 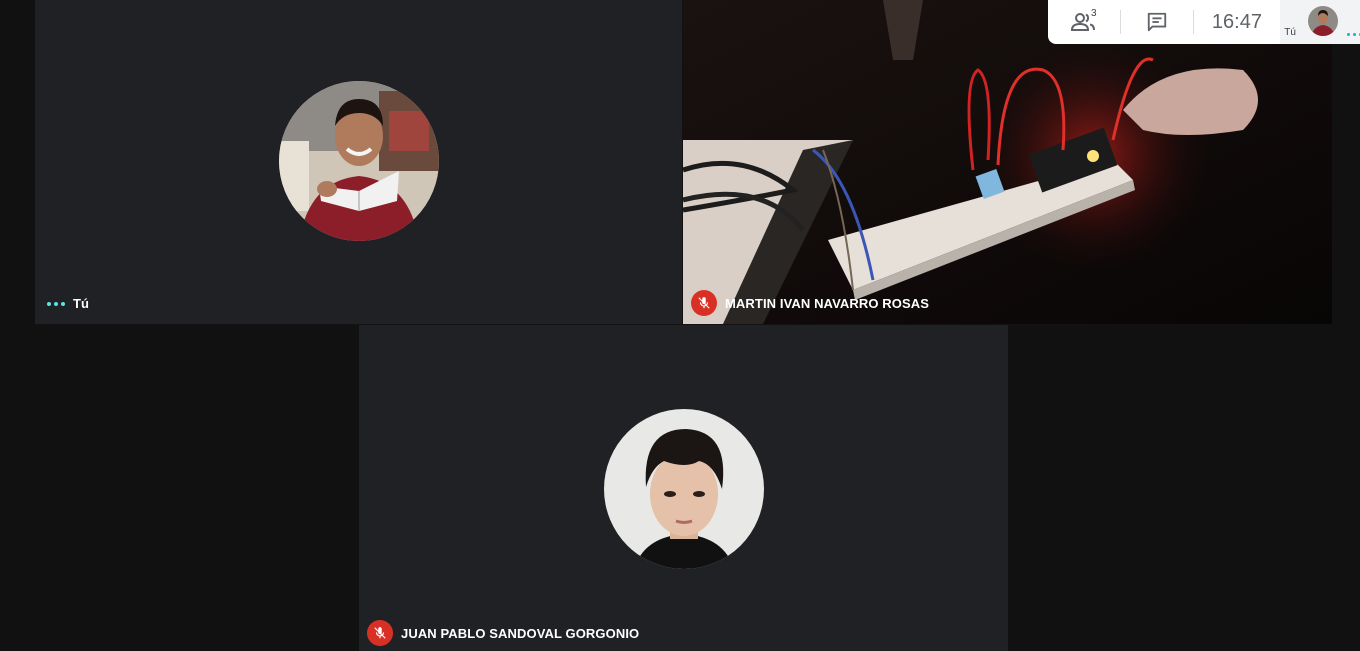 I want to click on avatar-juan, so click(x=684, y=489).